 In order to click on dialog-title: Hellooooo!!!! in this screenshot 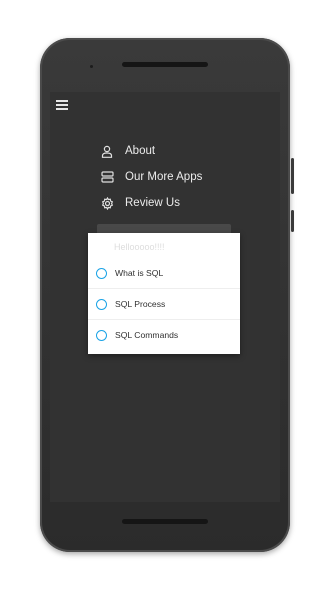, I will do `click(139, 247)`.